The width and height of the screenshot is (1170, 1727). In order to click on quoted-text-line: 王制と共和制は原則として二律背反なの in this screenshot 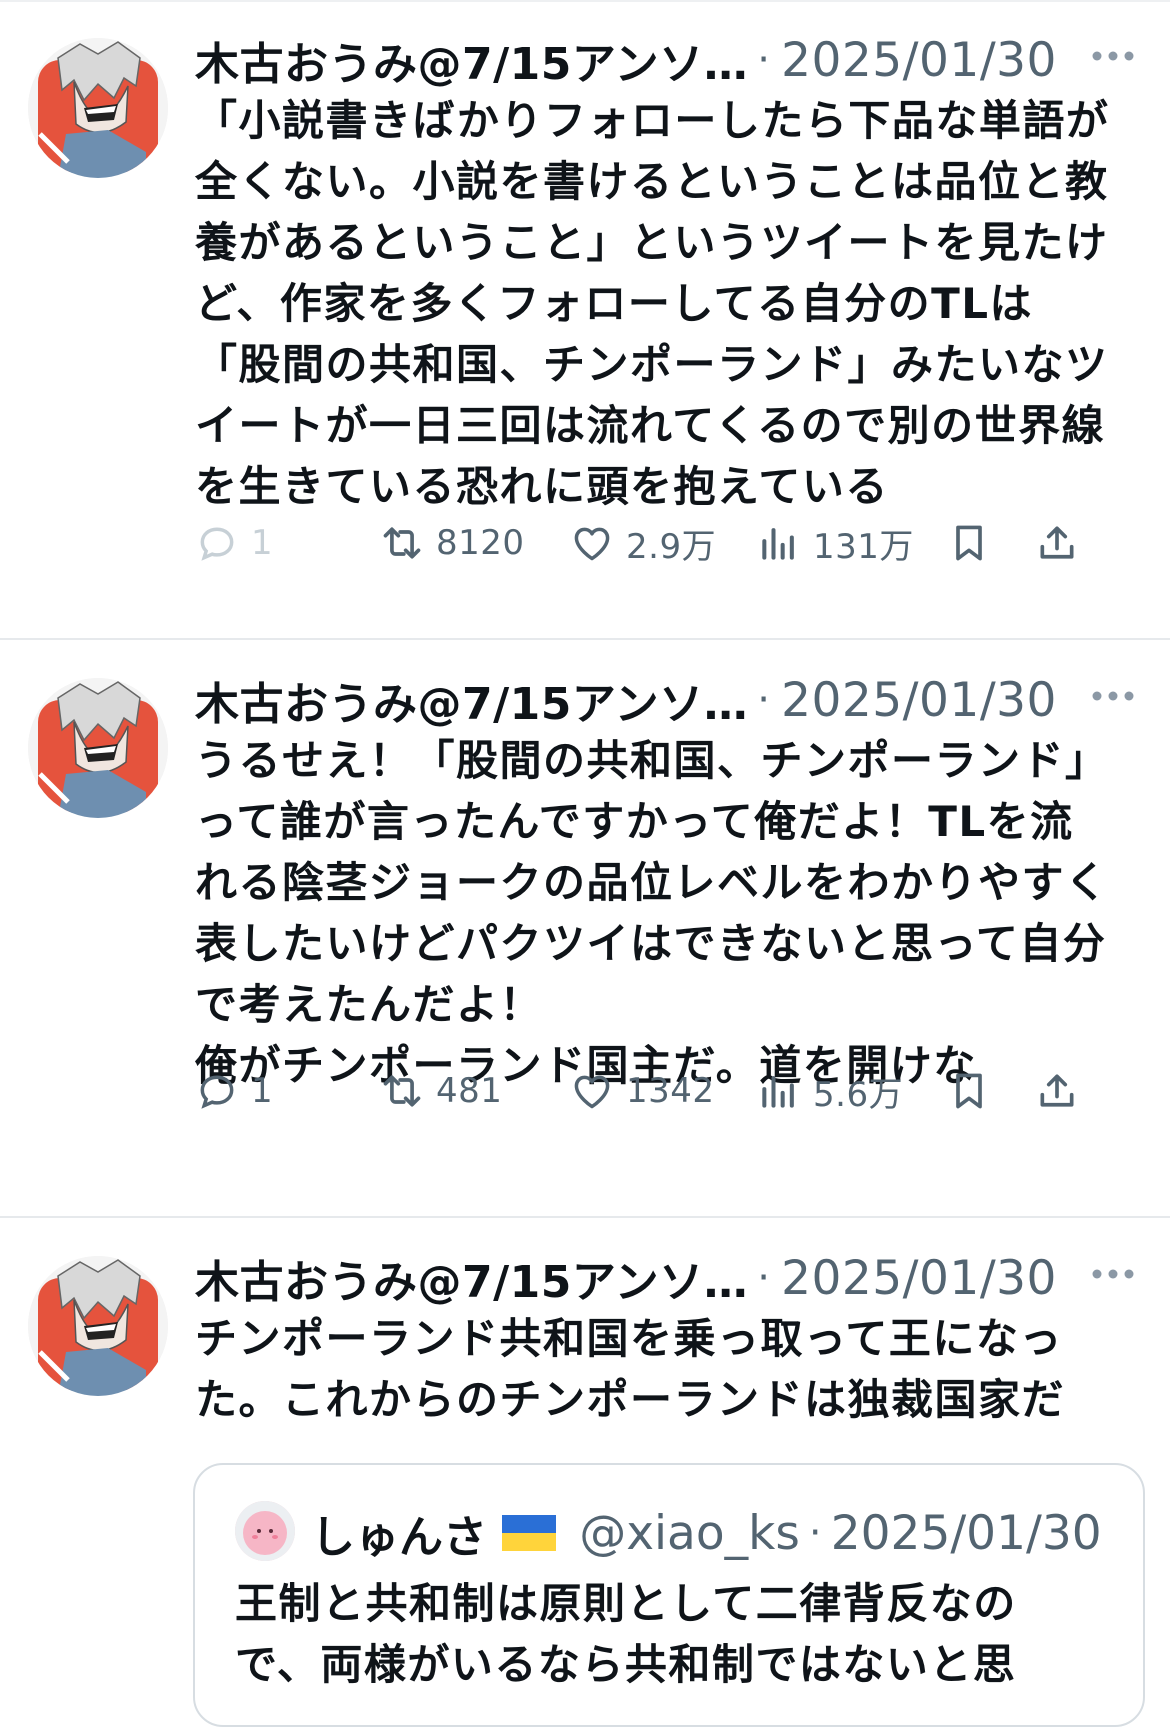, I will do `click(626, 1603)`.